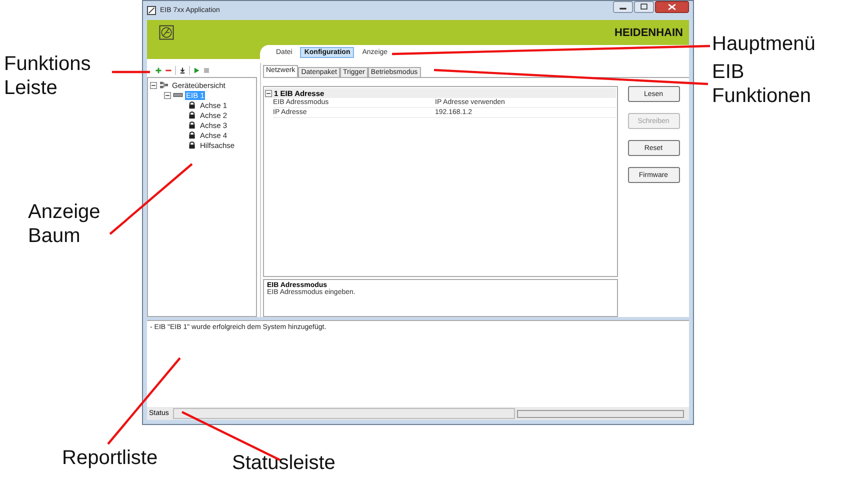 The image size is (850, 478). What do you see at coordinates (284, 463) in the screenshot?
I see `callout-label: Statusleiste` at bounding box center [284, 463].